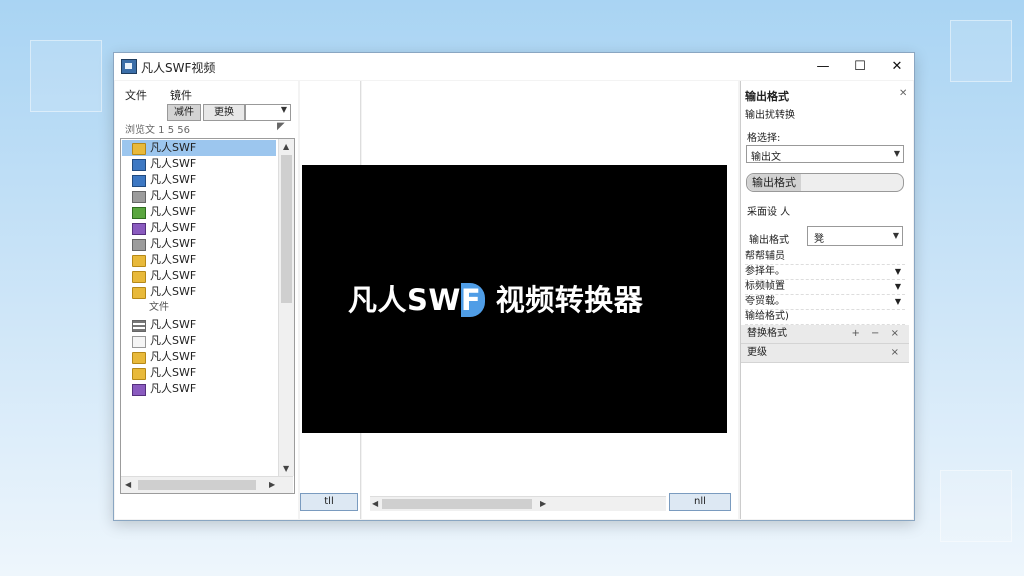  What do you see at coordinates (286, 146) in the screenshot?
I see `scroll-up-icon: ▲` at bounding box center [286, 146].